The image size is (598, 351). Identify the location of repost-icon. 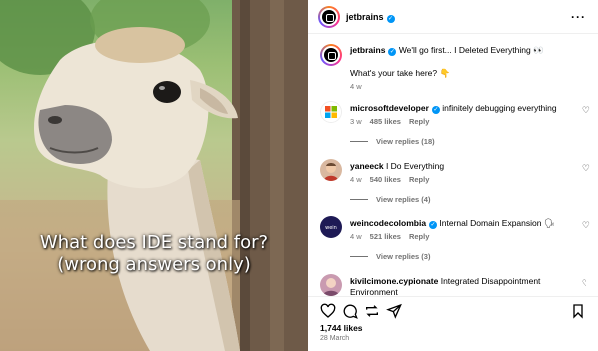
(372, 311).